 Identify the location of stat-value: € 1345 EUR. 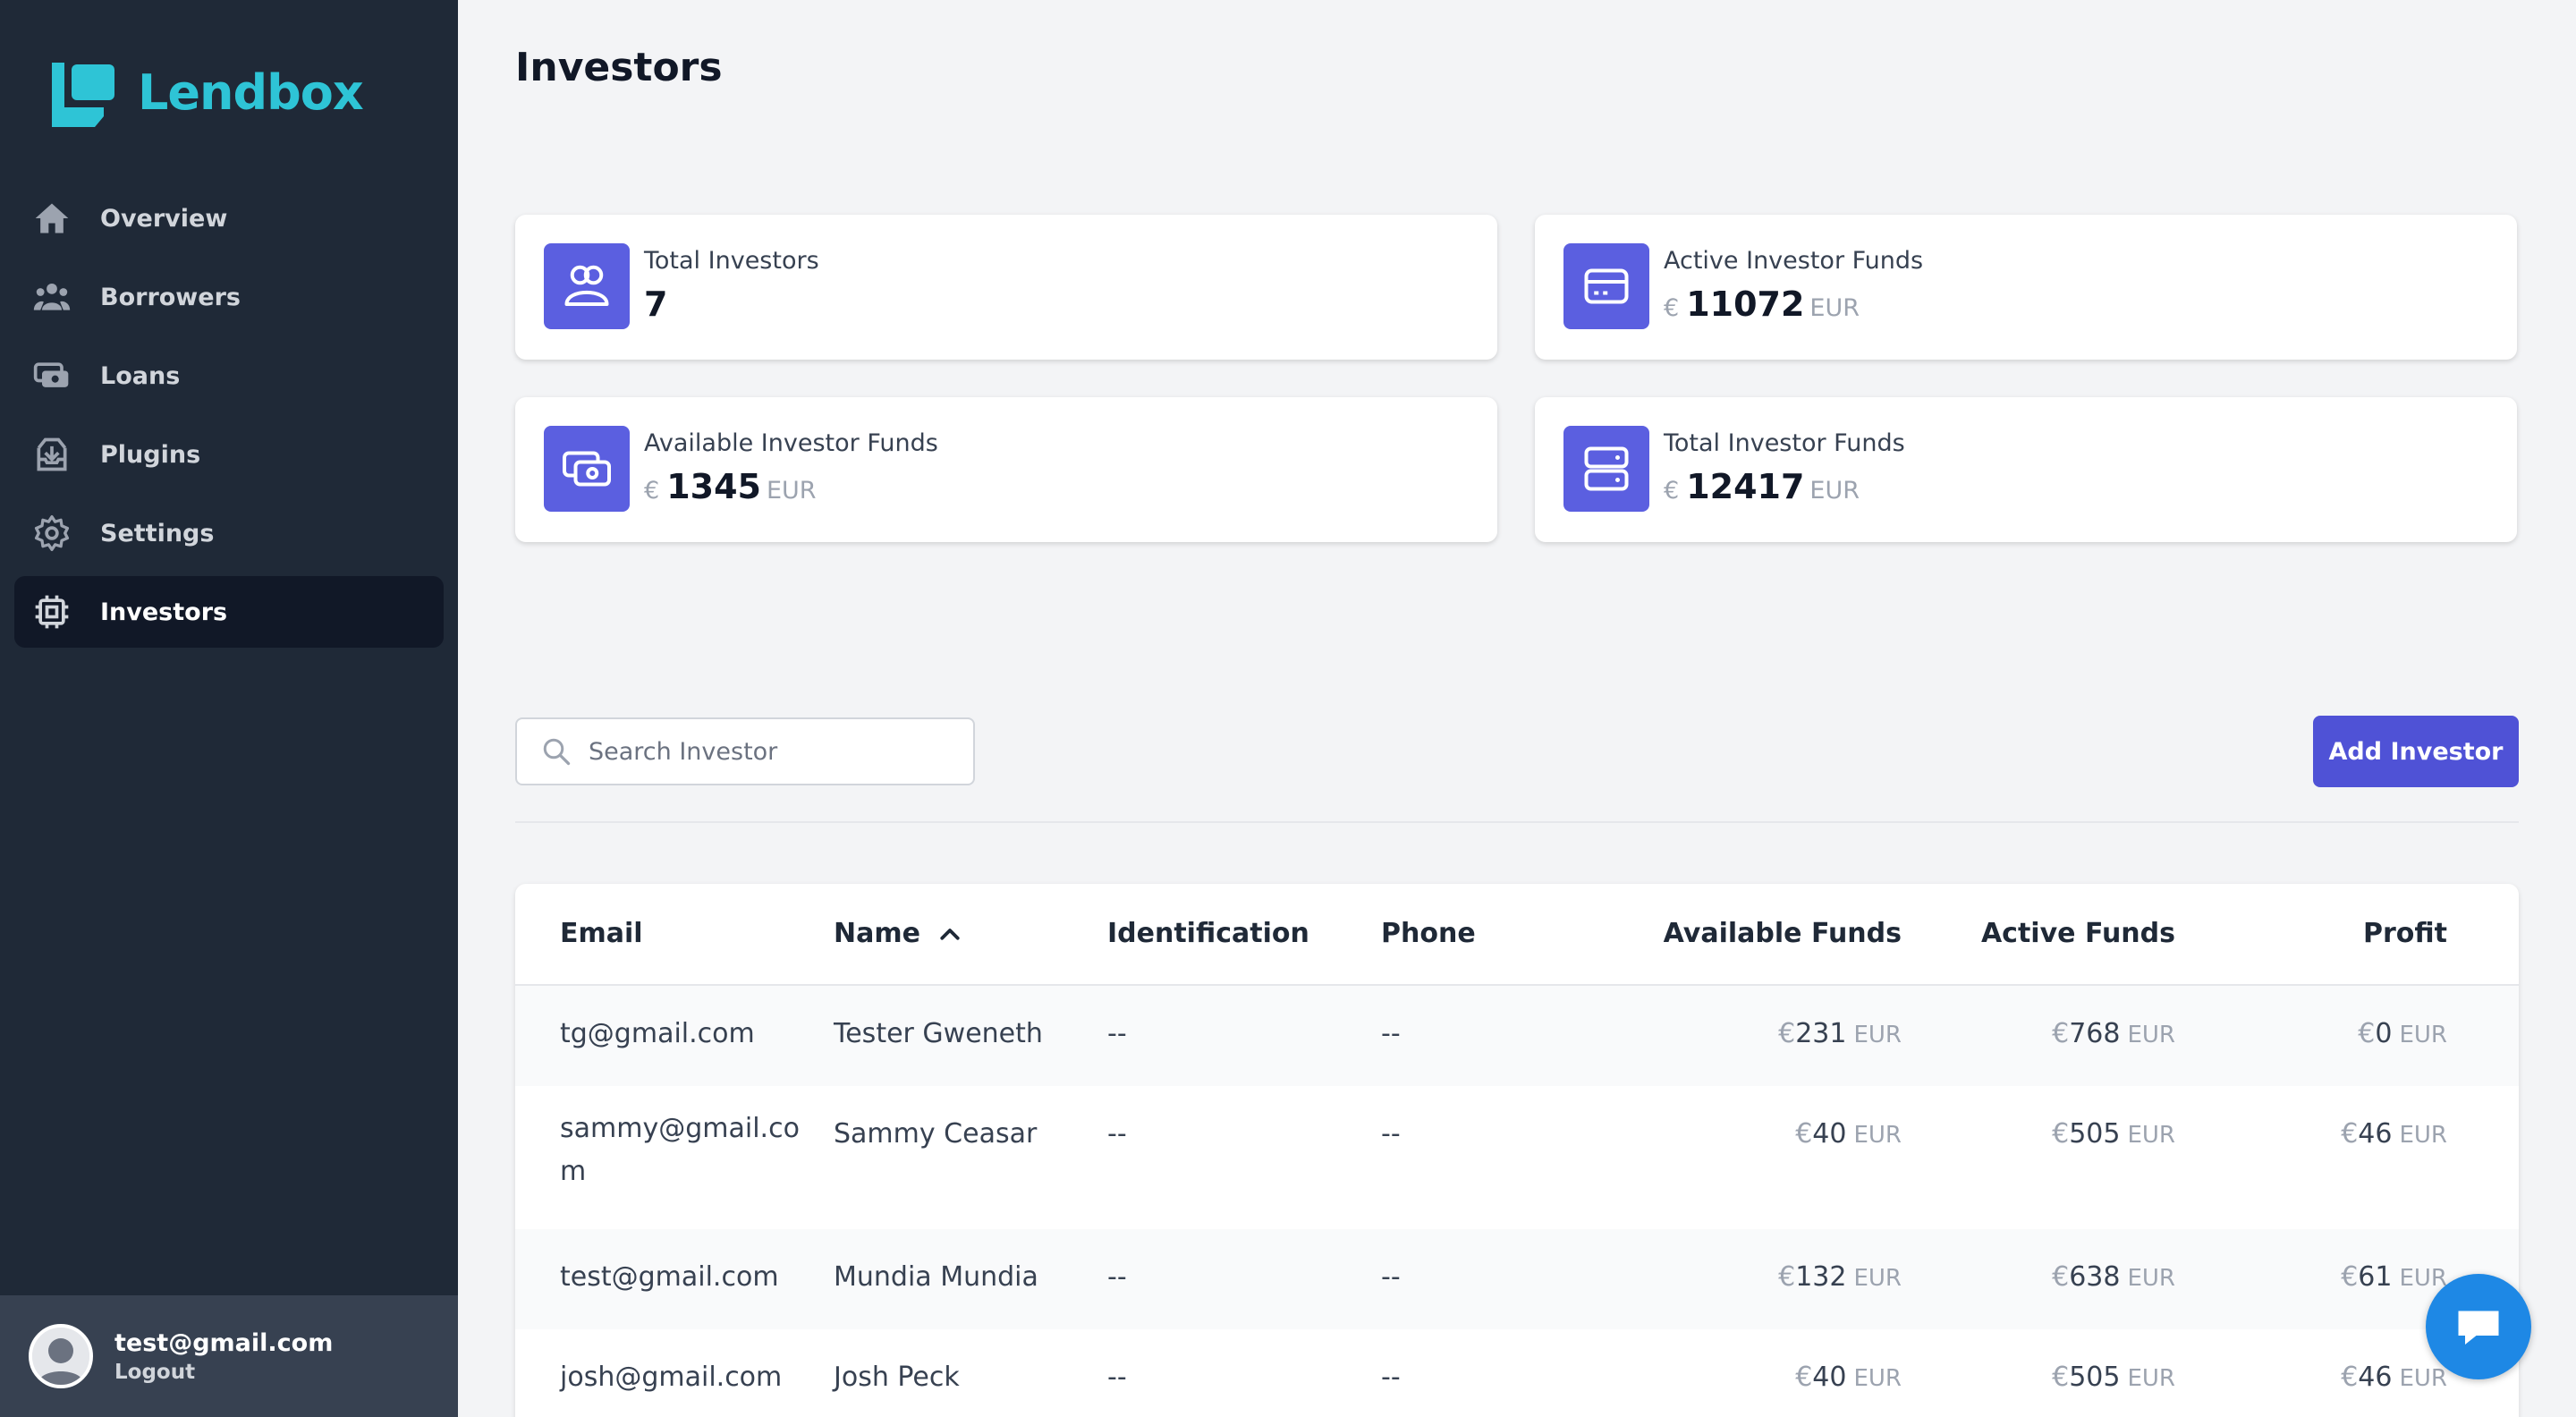
(730, 486).